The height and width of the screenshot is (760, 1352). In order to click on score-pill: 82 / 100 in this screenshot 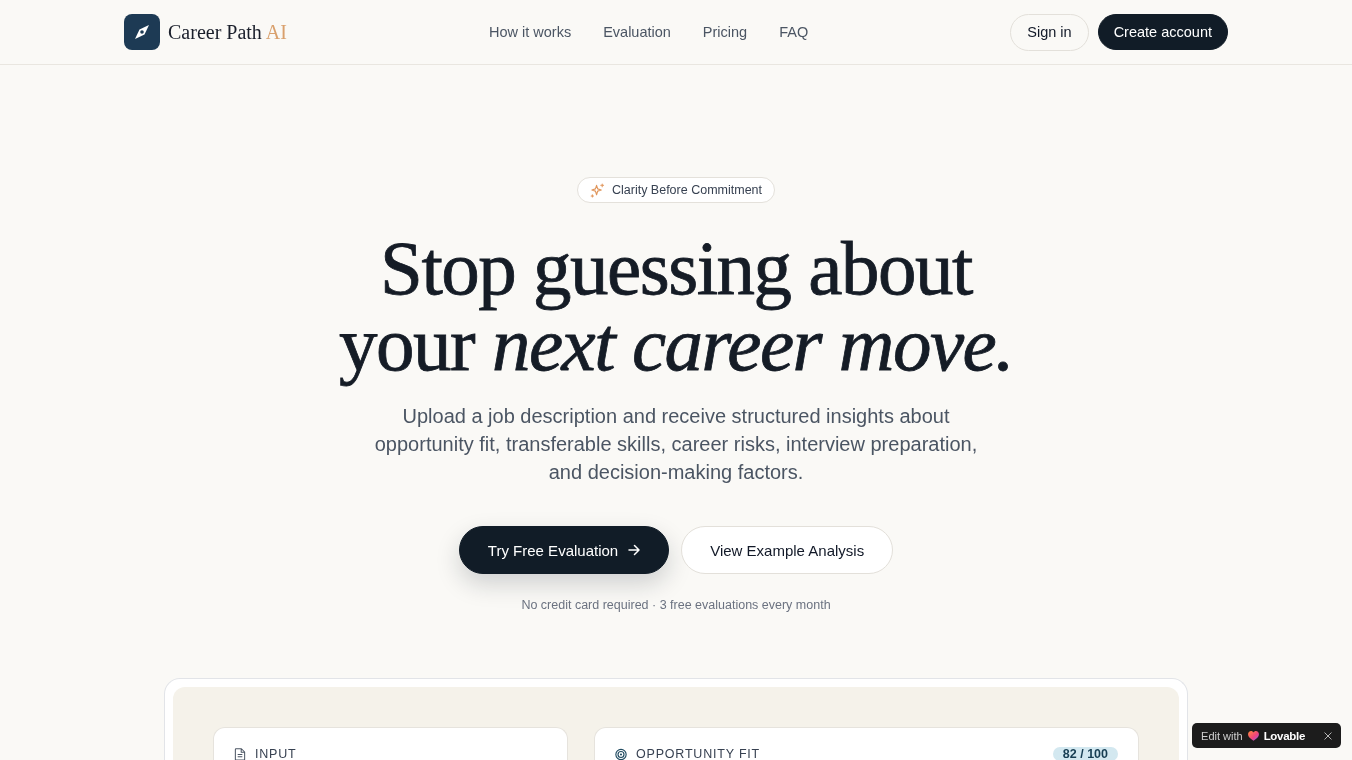, I will do `click(1085, 753)`.